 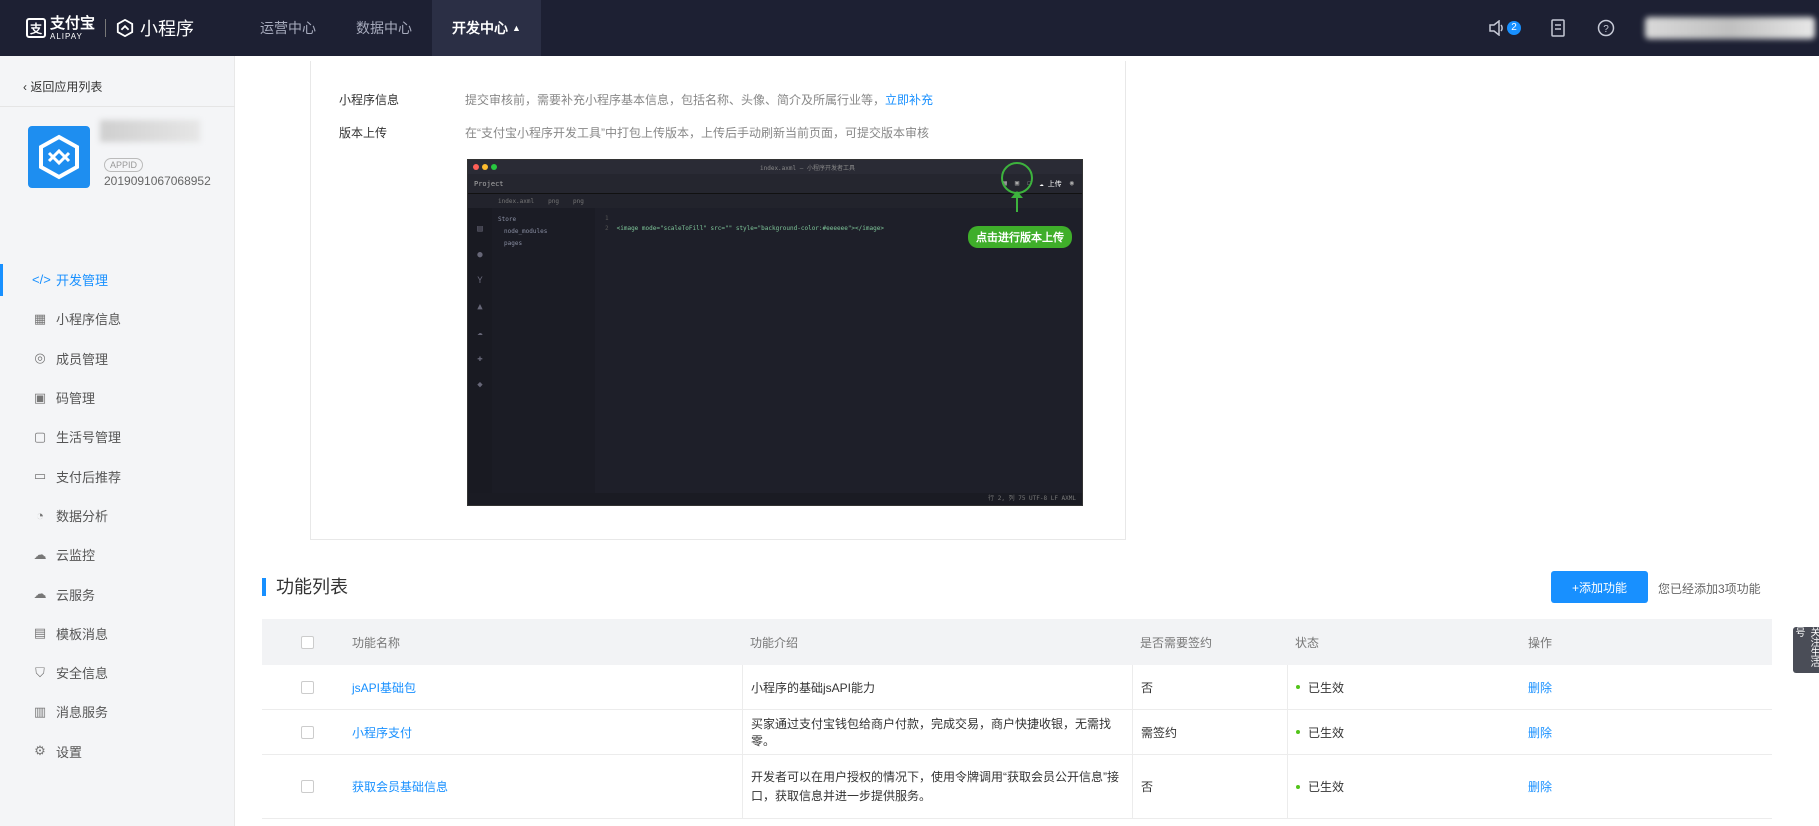 I want to click on main-nav: 运营中心 数据中心 开发中心 ▲, so click(x=390, y=28).